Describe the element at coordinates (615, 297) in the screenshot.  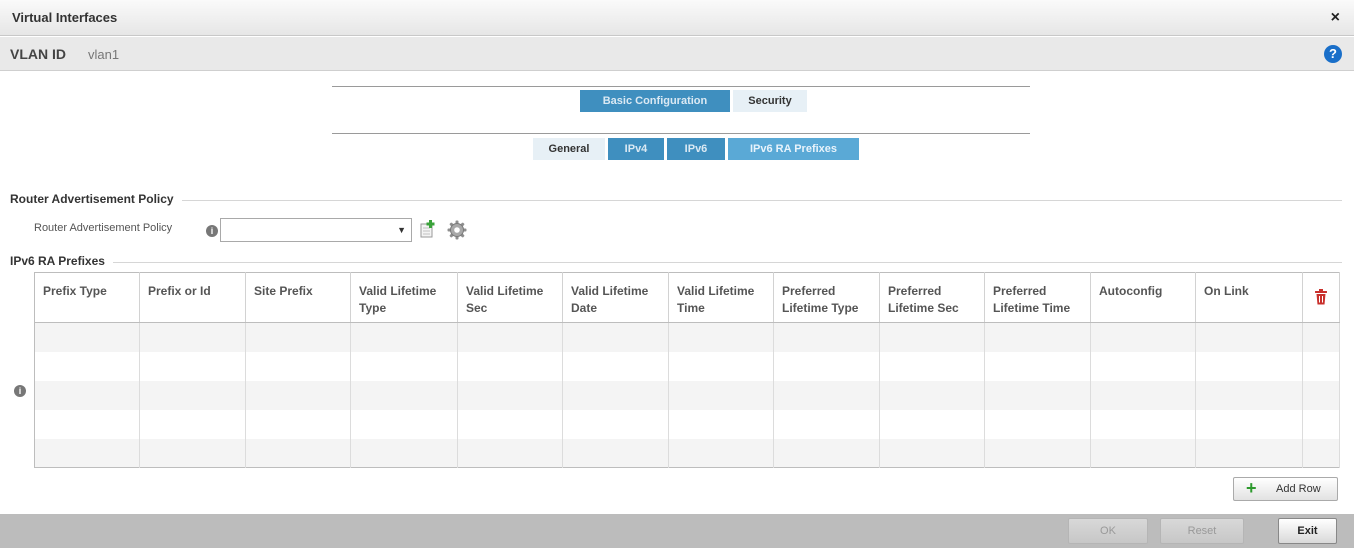
I see `column-header: Valid Lifetime Date` at that location.